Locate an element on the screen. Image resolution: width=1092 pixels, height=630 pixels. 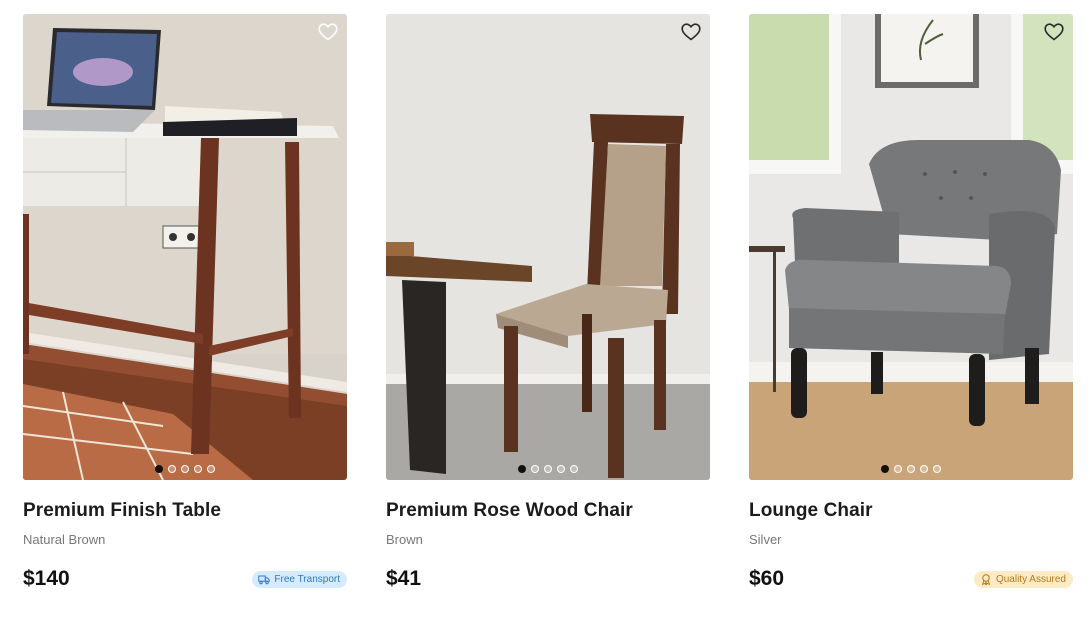
price-row: $41 is located at coordinates (548, 579).